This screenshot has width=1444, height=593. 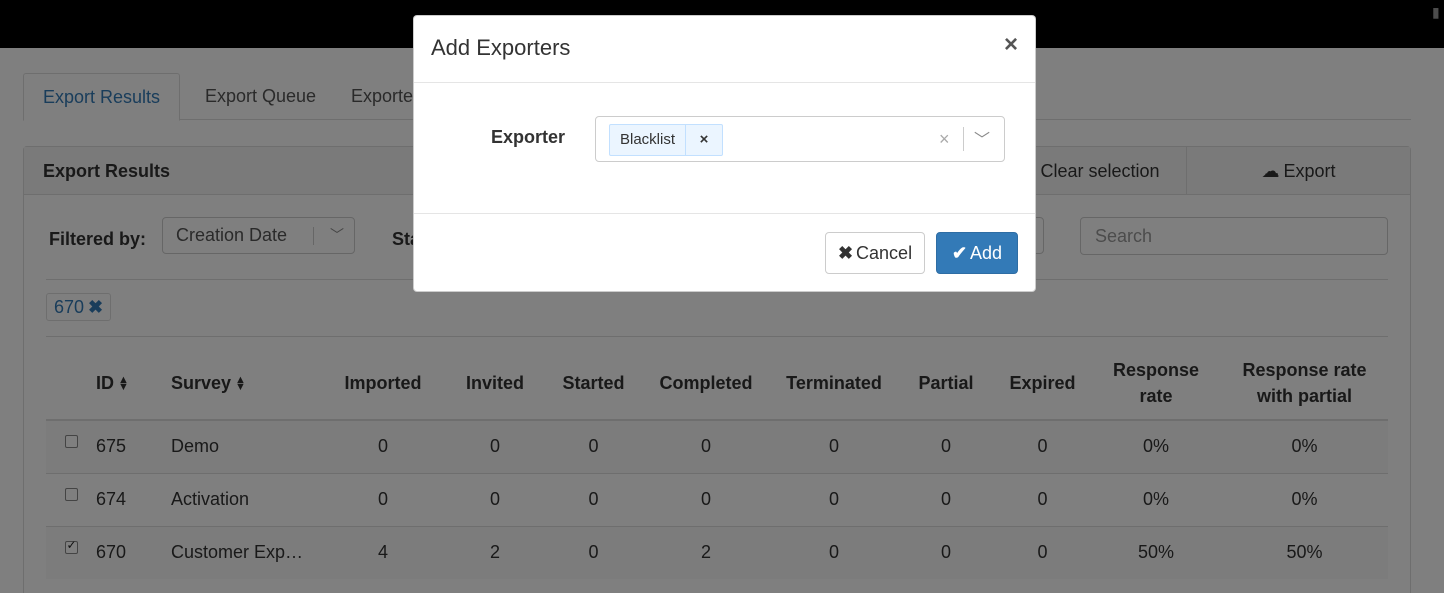 I want to click on modal-body: Exporter Blacklist × × ﹀, so click(x=724, y=148).